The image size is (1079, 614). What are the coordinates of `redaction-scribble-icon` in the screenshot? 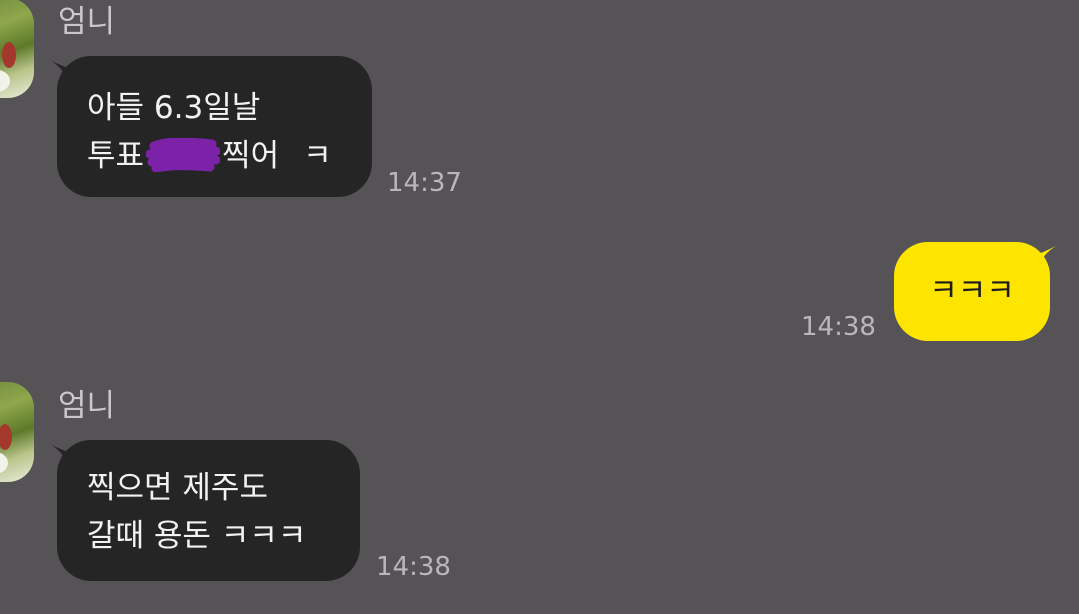 It's located at (183, 155).